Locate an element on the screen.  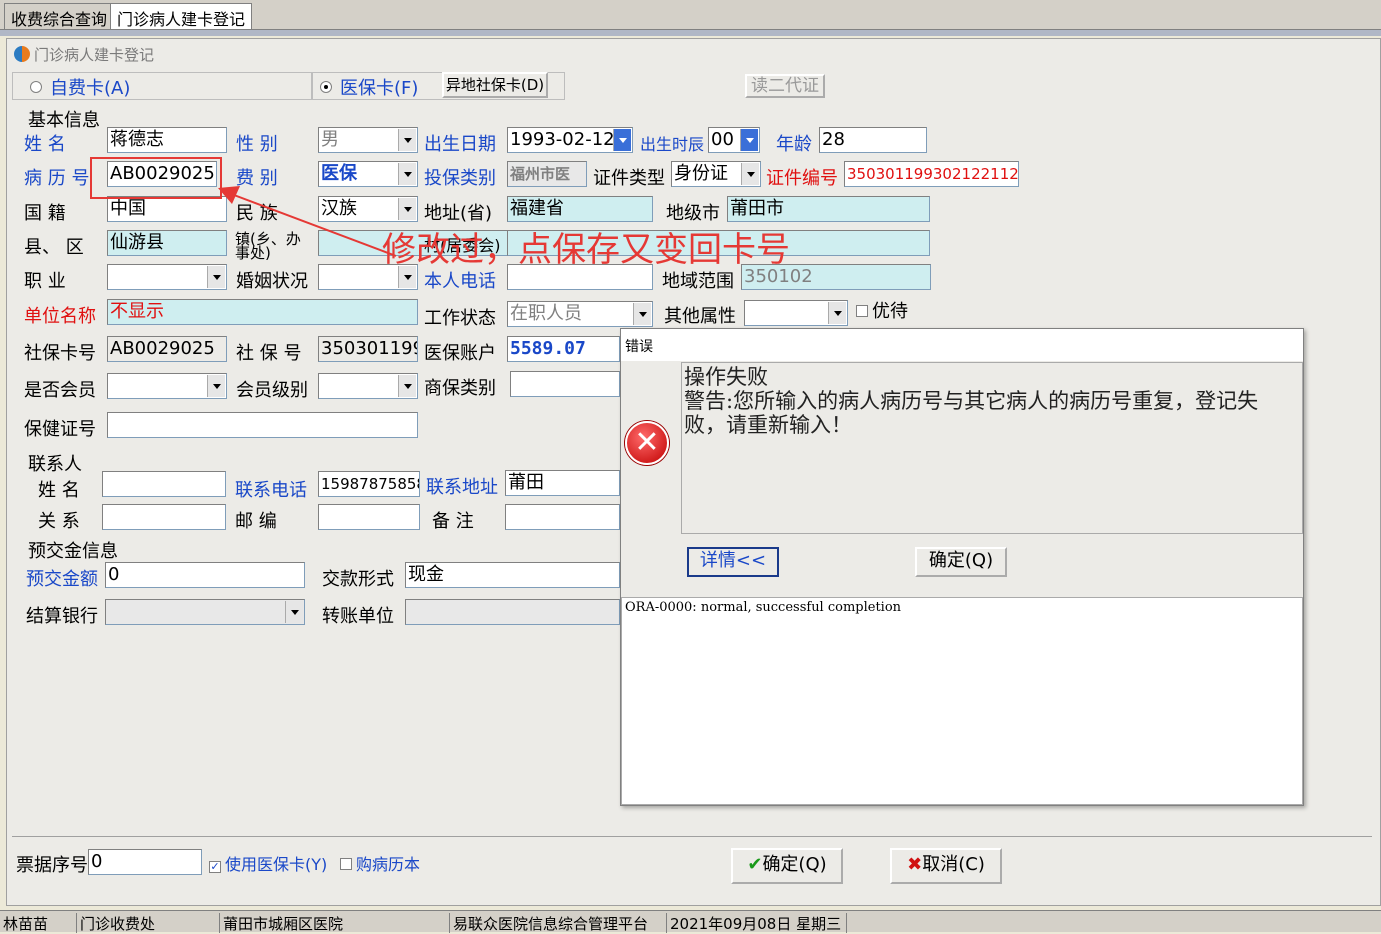
birth-label: 出生日期 is located at coordinates (460, 144).